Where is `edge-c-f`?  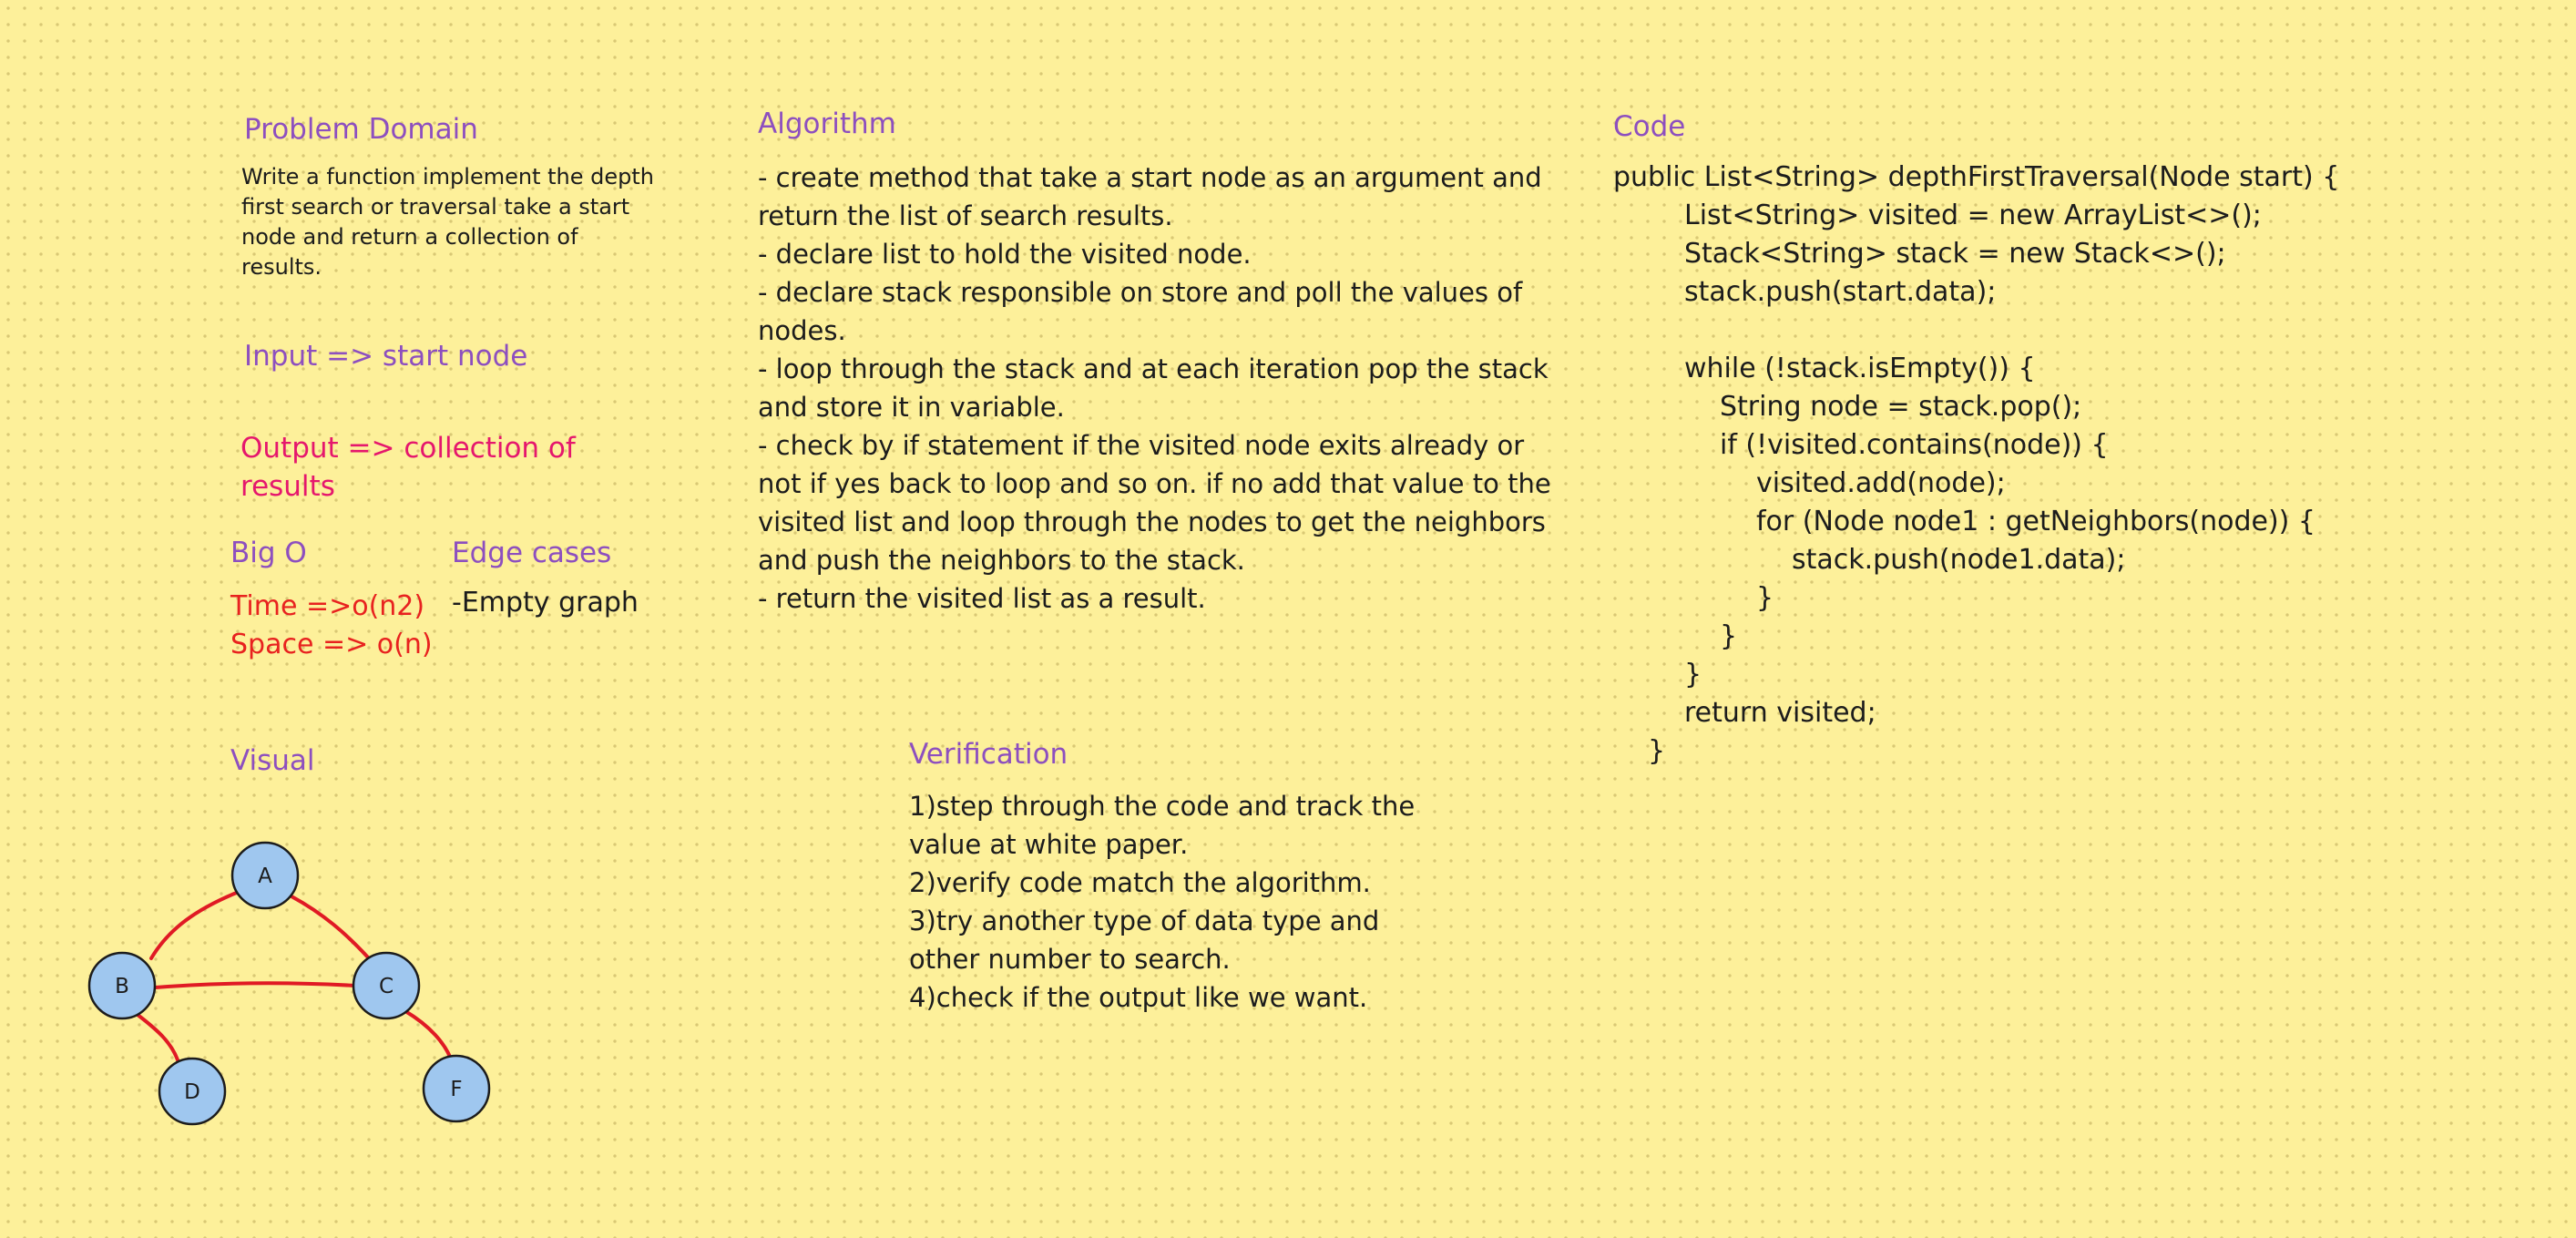
edge-c-f is located at coordinates (429, 1037).